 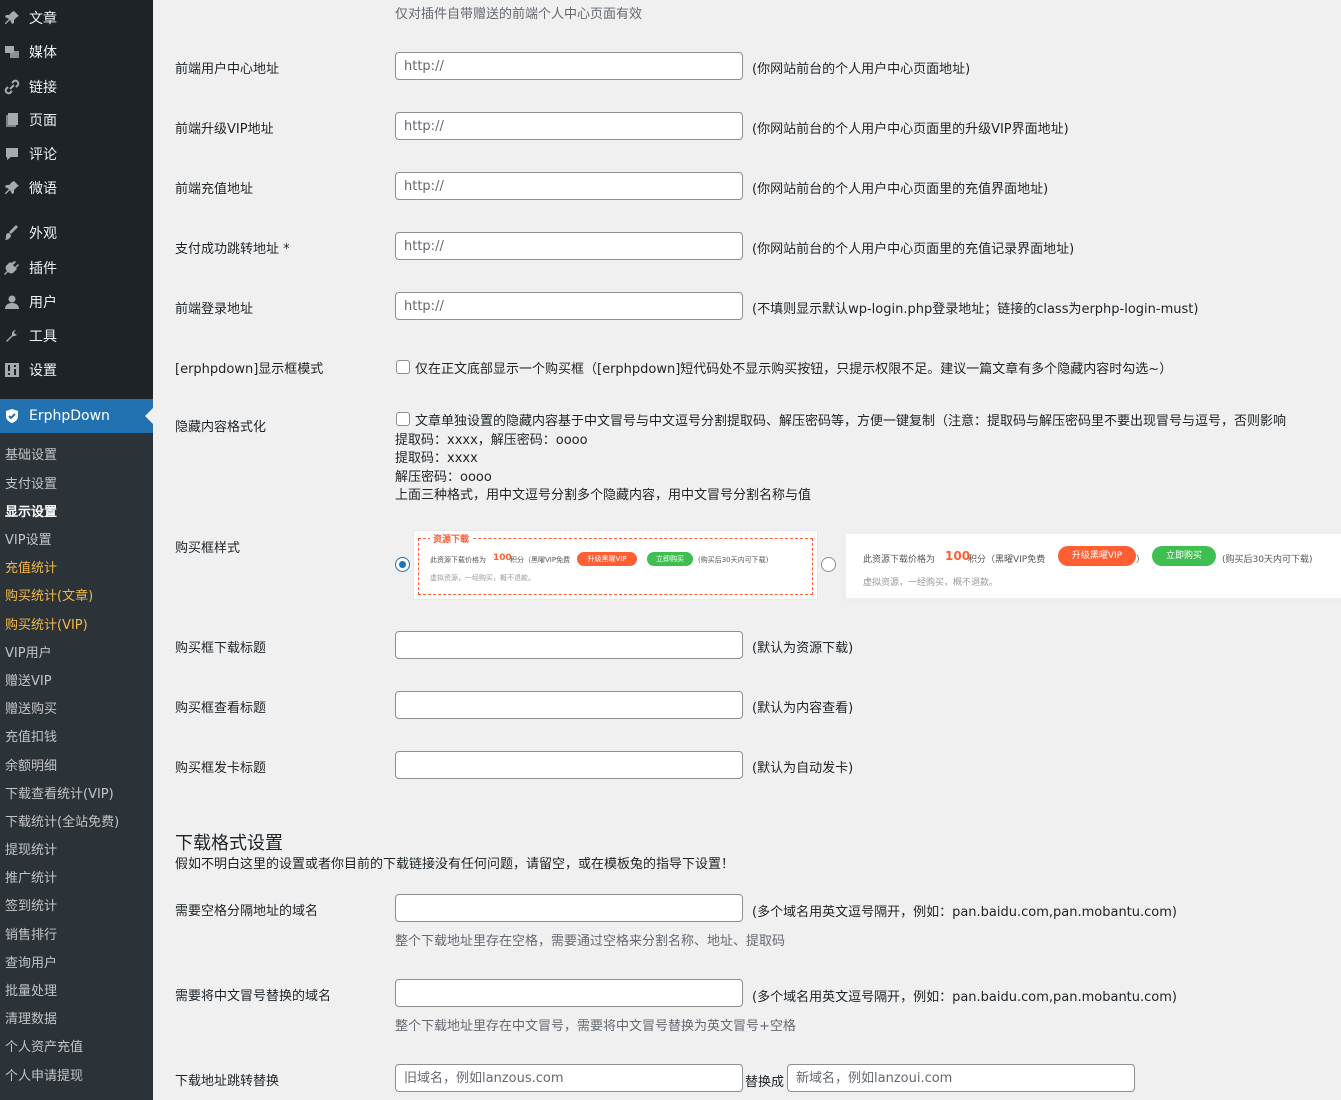 I want to click on menu-item-comments: 评论, so click(x=76, y=154).